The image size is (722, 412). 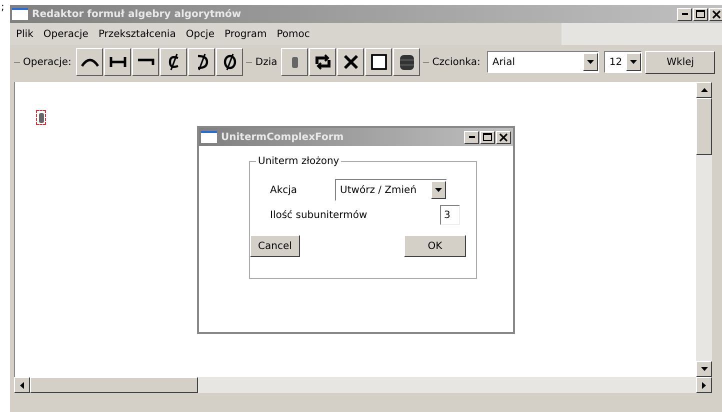 What do you see at coordinates (2, 7) in the screenshot?
I see `edge-mark: ;` at bounding box center [2, 7].